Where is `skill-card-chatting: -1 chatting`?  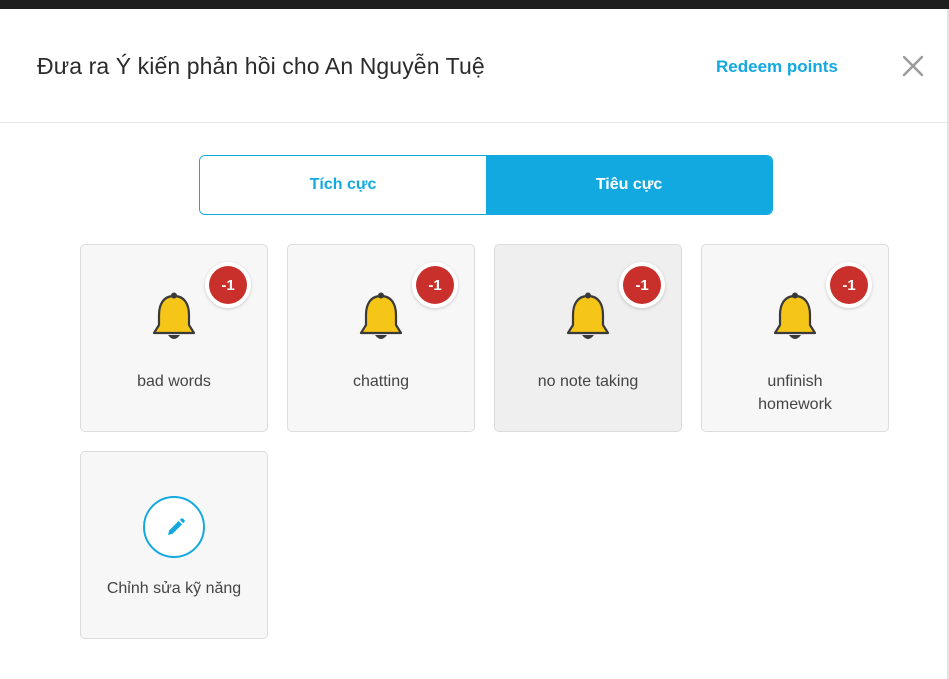
skill-card-chatting: -1 chatting is located at coordinates (381, 338).